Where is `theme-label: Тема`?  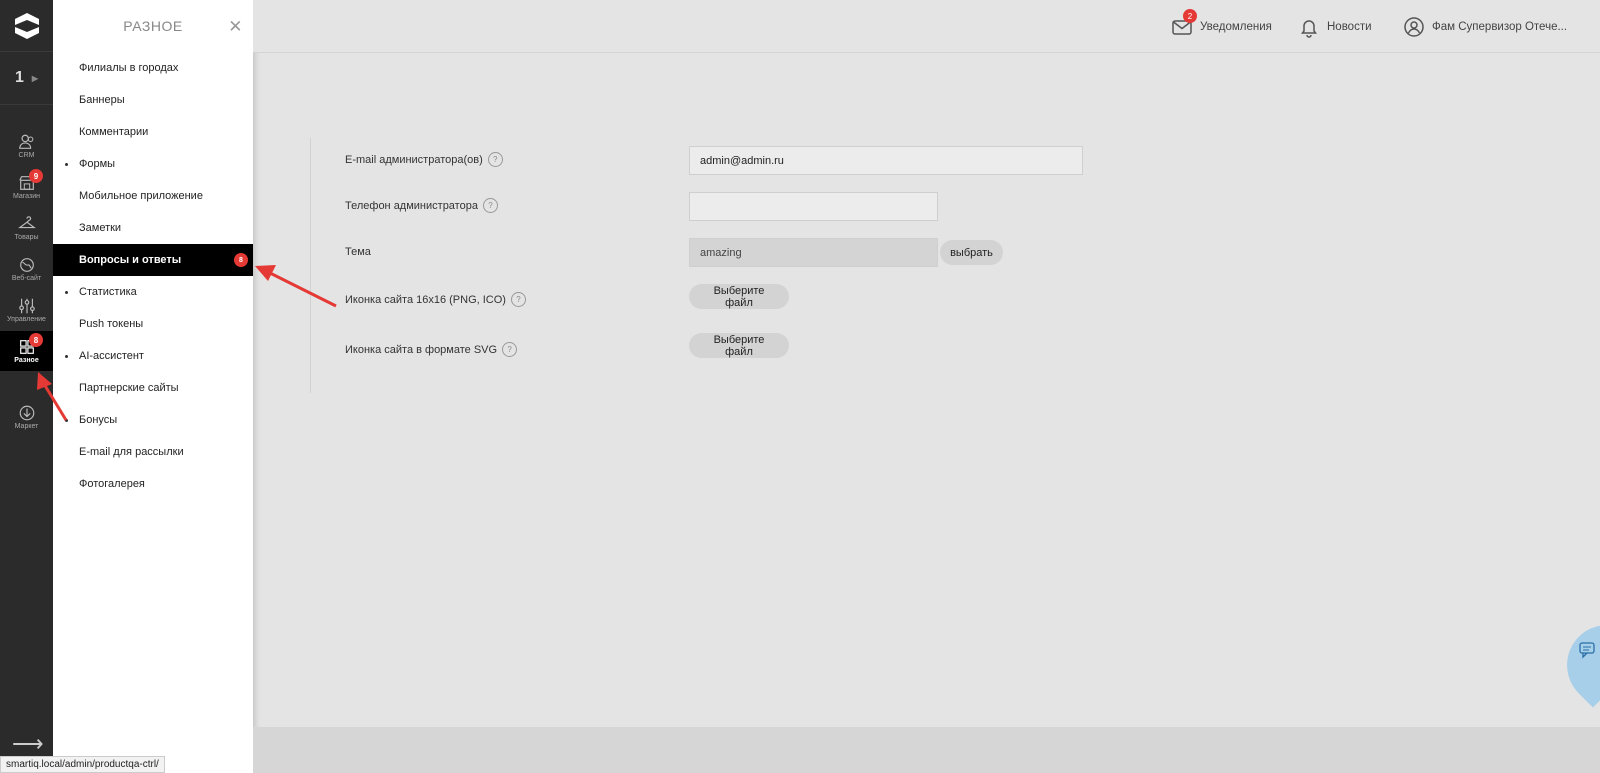 theme-label: Тема is located at coordinates (358, 252).